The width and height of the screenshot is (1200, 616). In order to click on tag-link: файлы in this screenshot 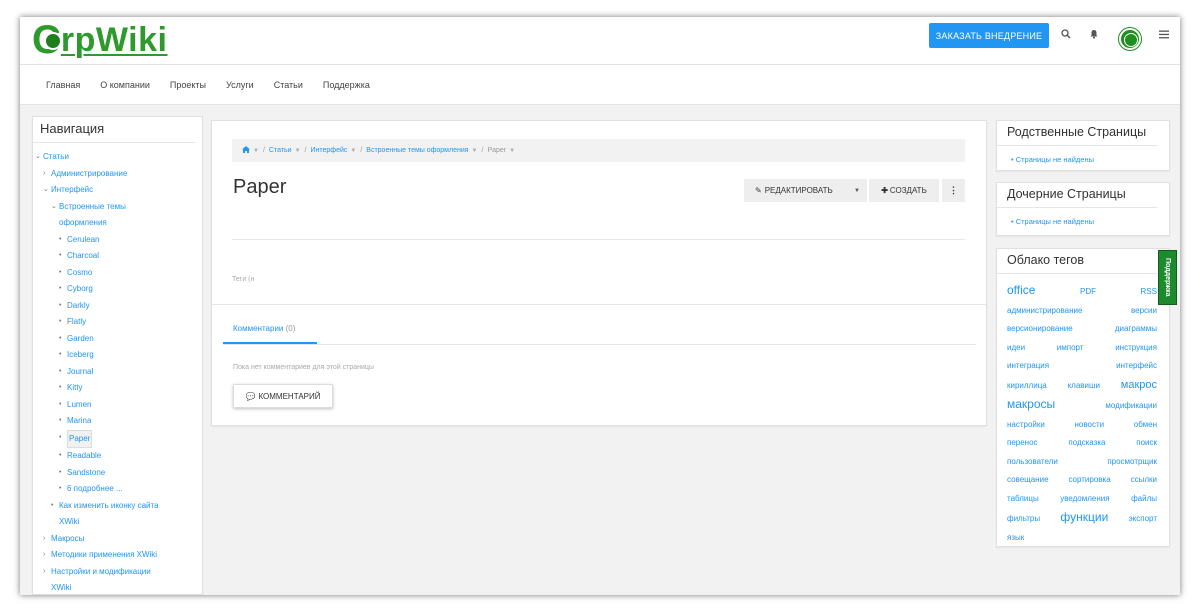, I will do `click(1144, 499)`.